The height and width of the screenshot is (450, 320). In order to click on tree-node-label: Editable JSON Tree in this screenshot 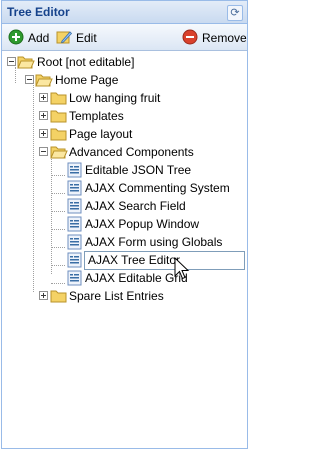, I will do `click(138, 170)`.